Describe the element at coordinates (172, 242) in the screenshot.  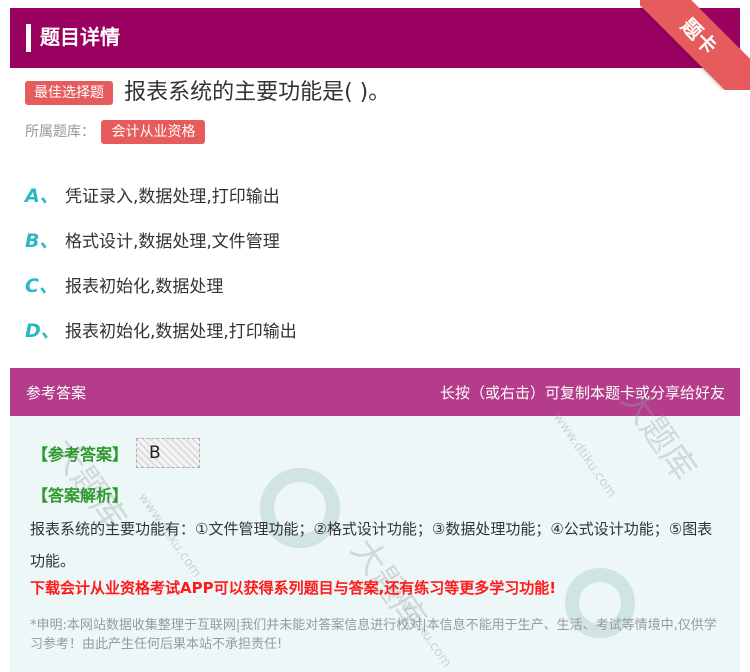
I see `option-text: 格式设计,数据处理,文件管理` at that location.